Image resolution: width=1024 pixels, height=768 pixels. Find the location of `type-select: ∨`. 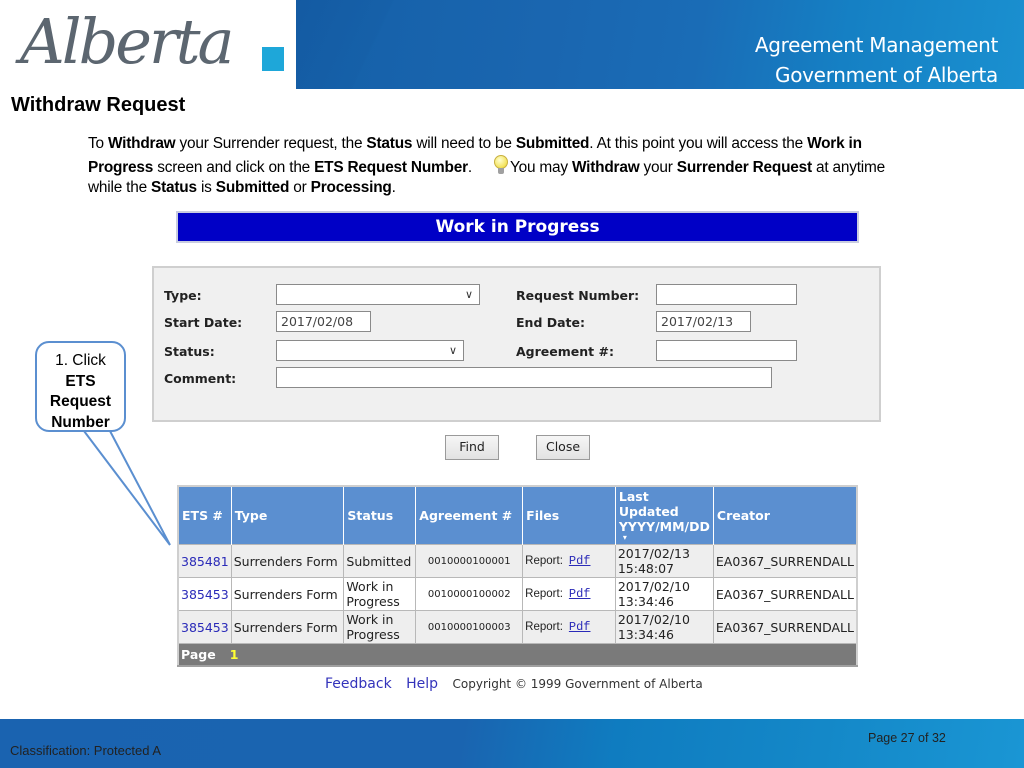

type-select: ∨ is located at coordinates (378, 294).